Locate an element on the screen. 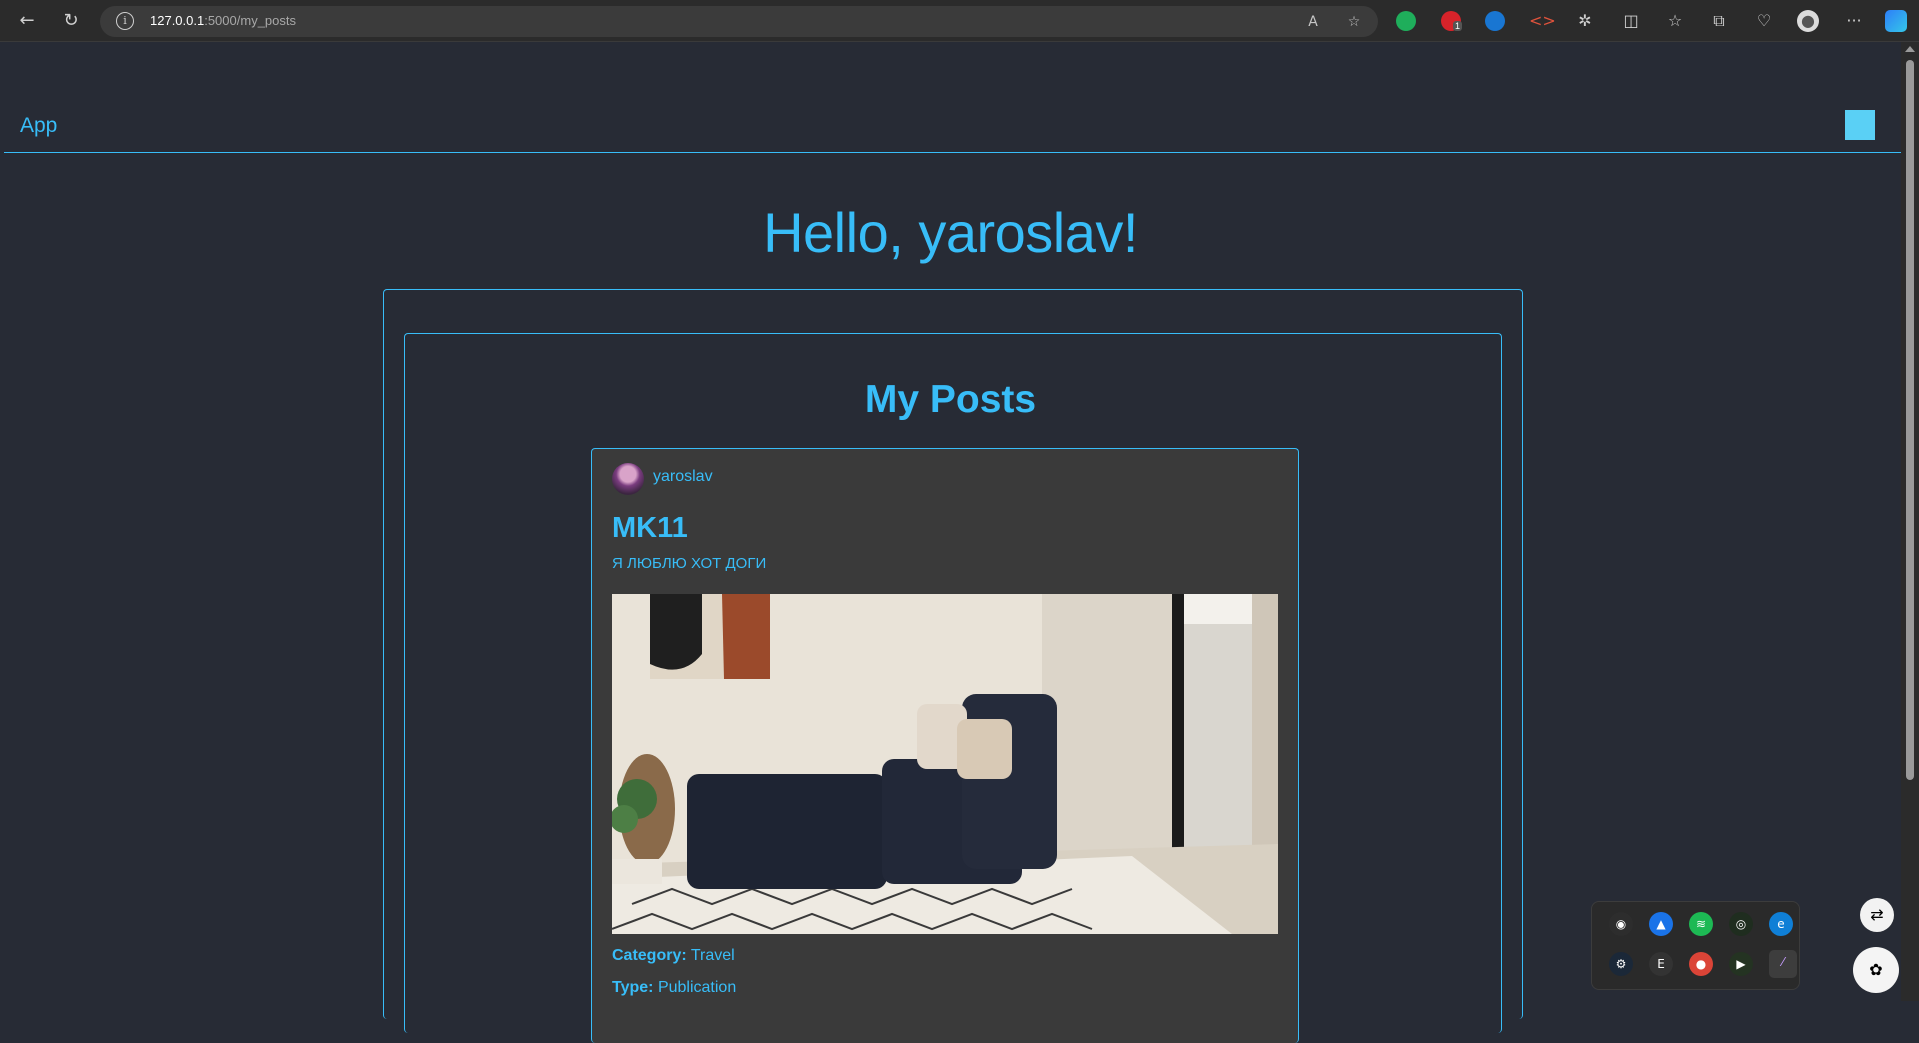 The width and height of the screenshot is (1919, 1043). extension-blue-icon is located at coordinates (1495, 21).